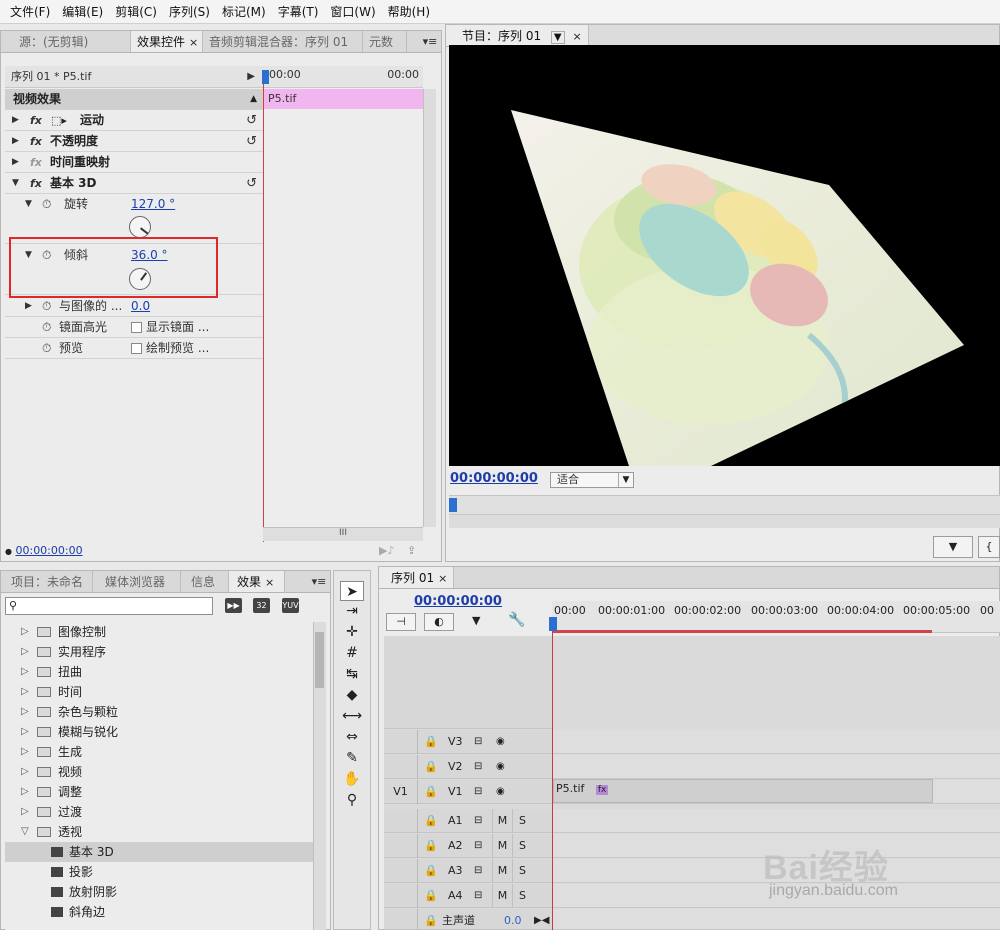 This screenshot has height=930, width=1000. I want to click on play-only-icon: ▶, so click(251, 77).